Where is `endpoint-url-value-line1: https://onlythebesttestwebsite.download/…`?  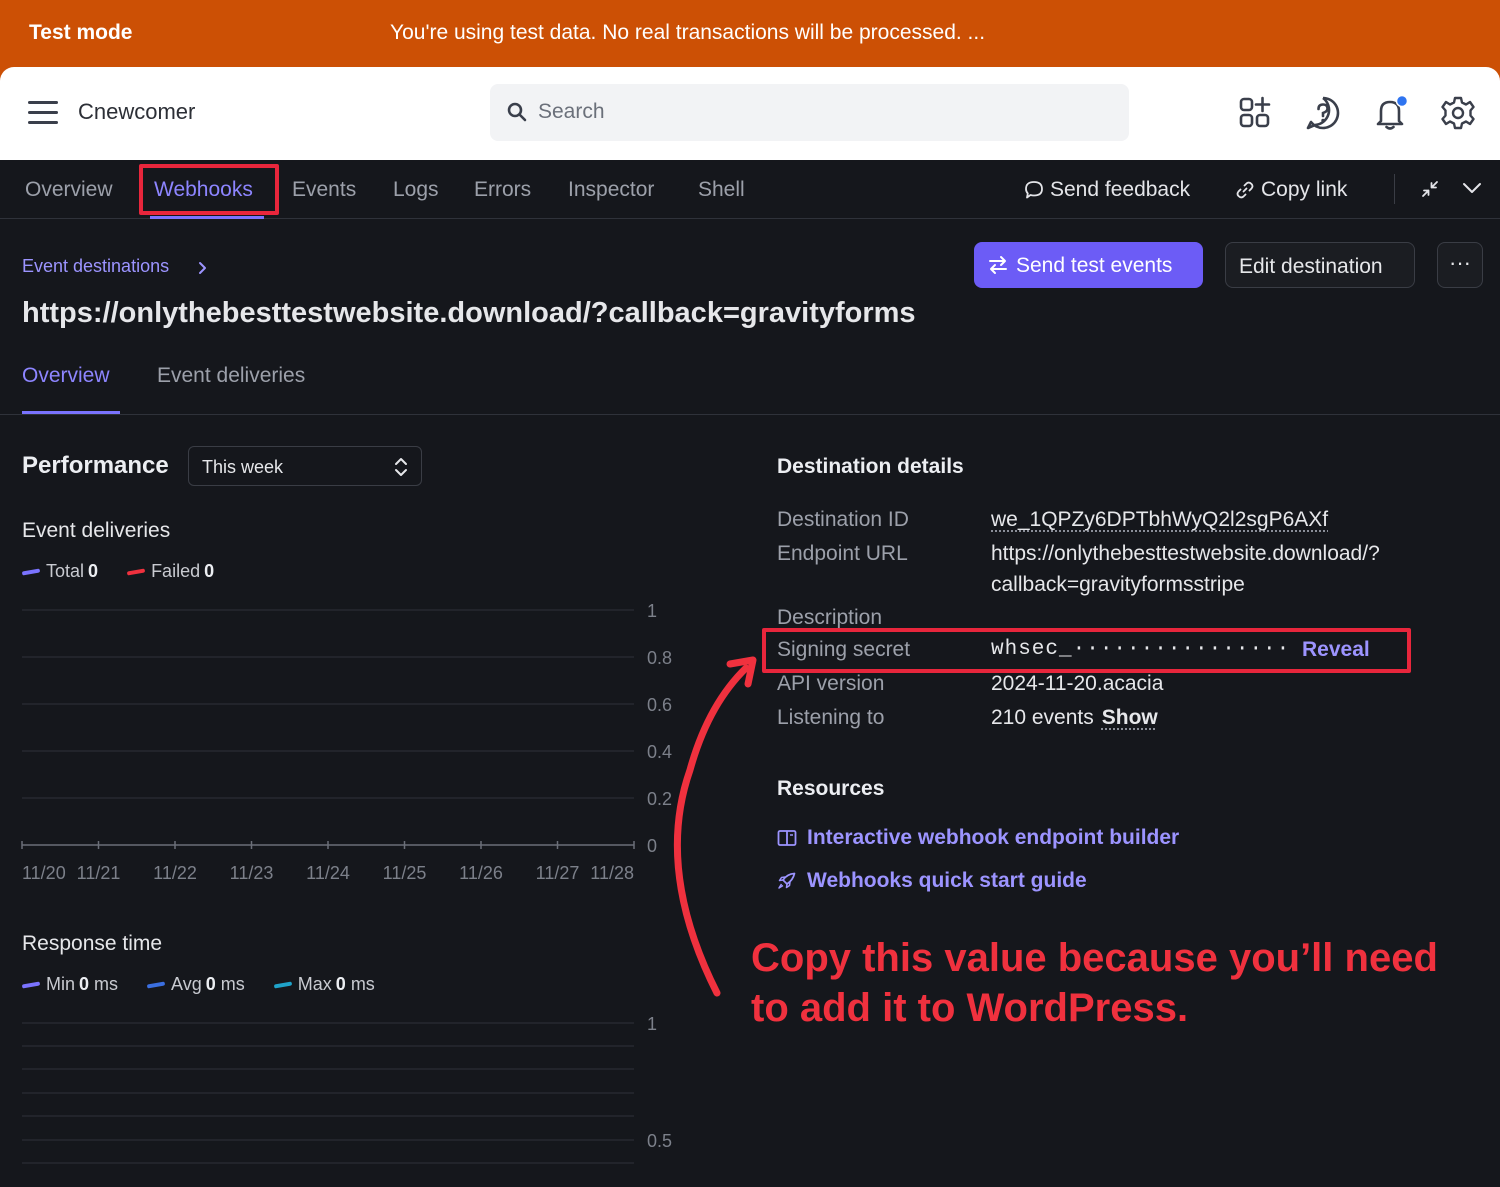 endpoint-url-value-line1: https://onlythebesttestwebsite.download/… is located at coordinates (1185, 553).